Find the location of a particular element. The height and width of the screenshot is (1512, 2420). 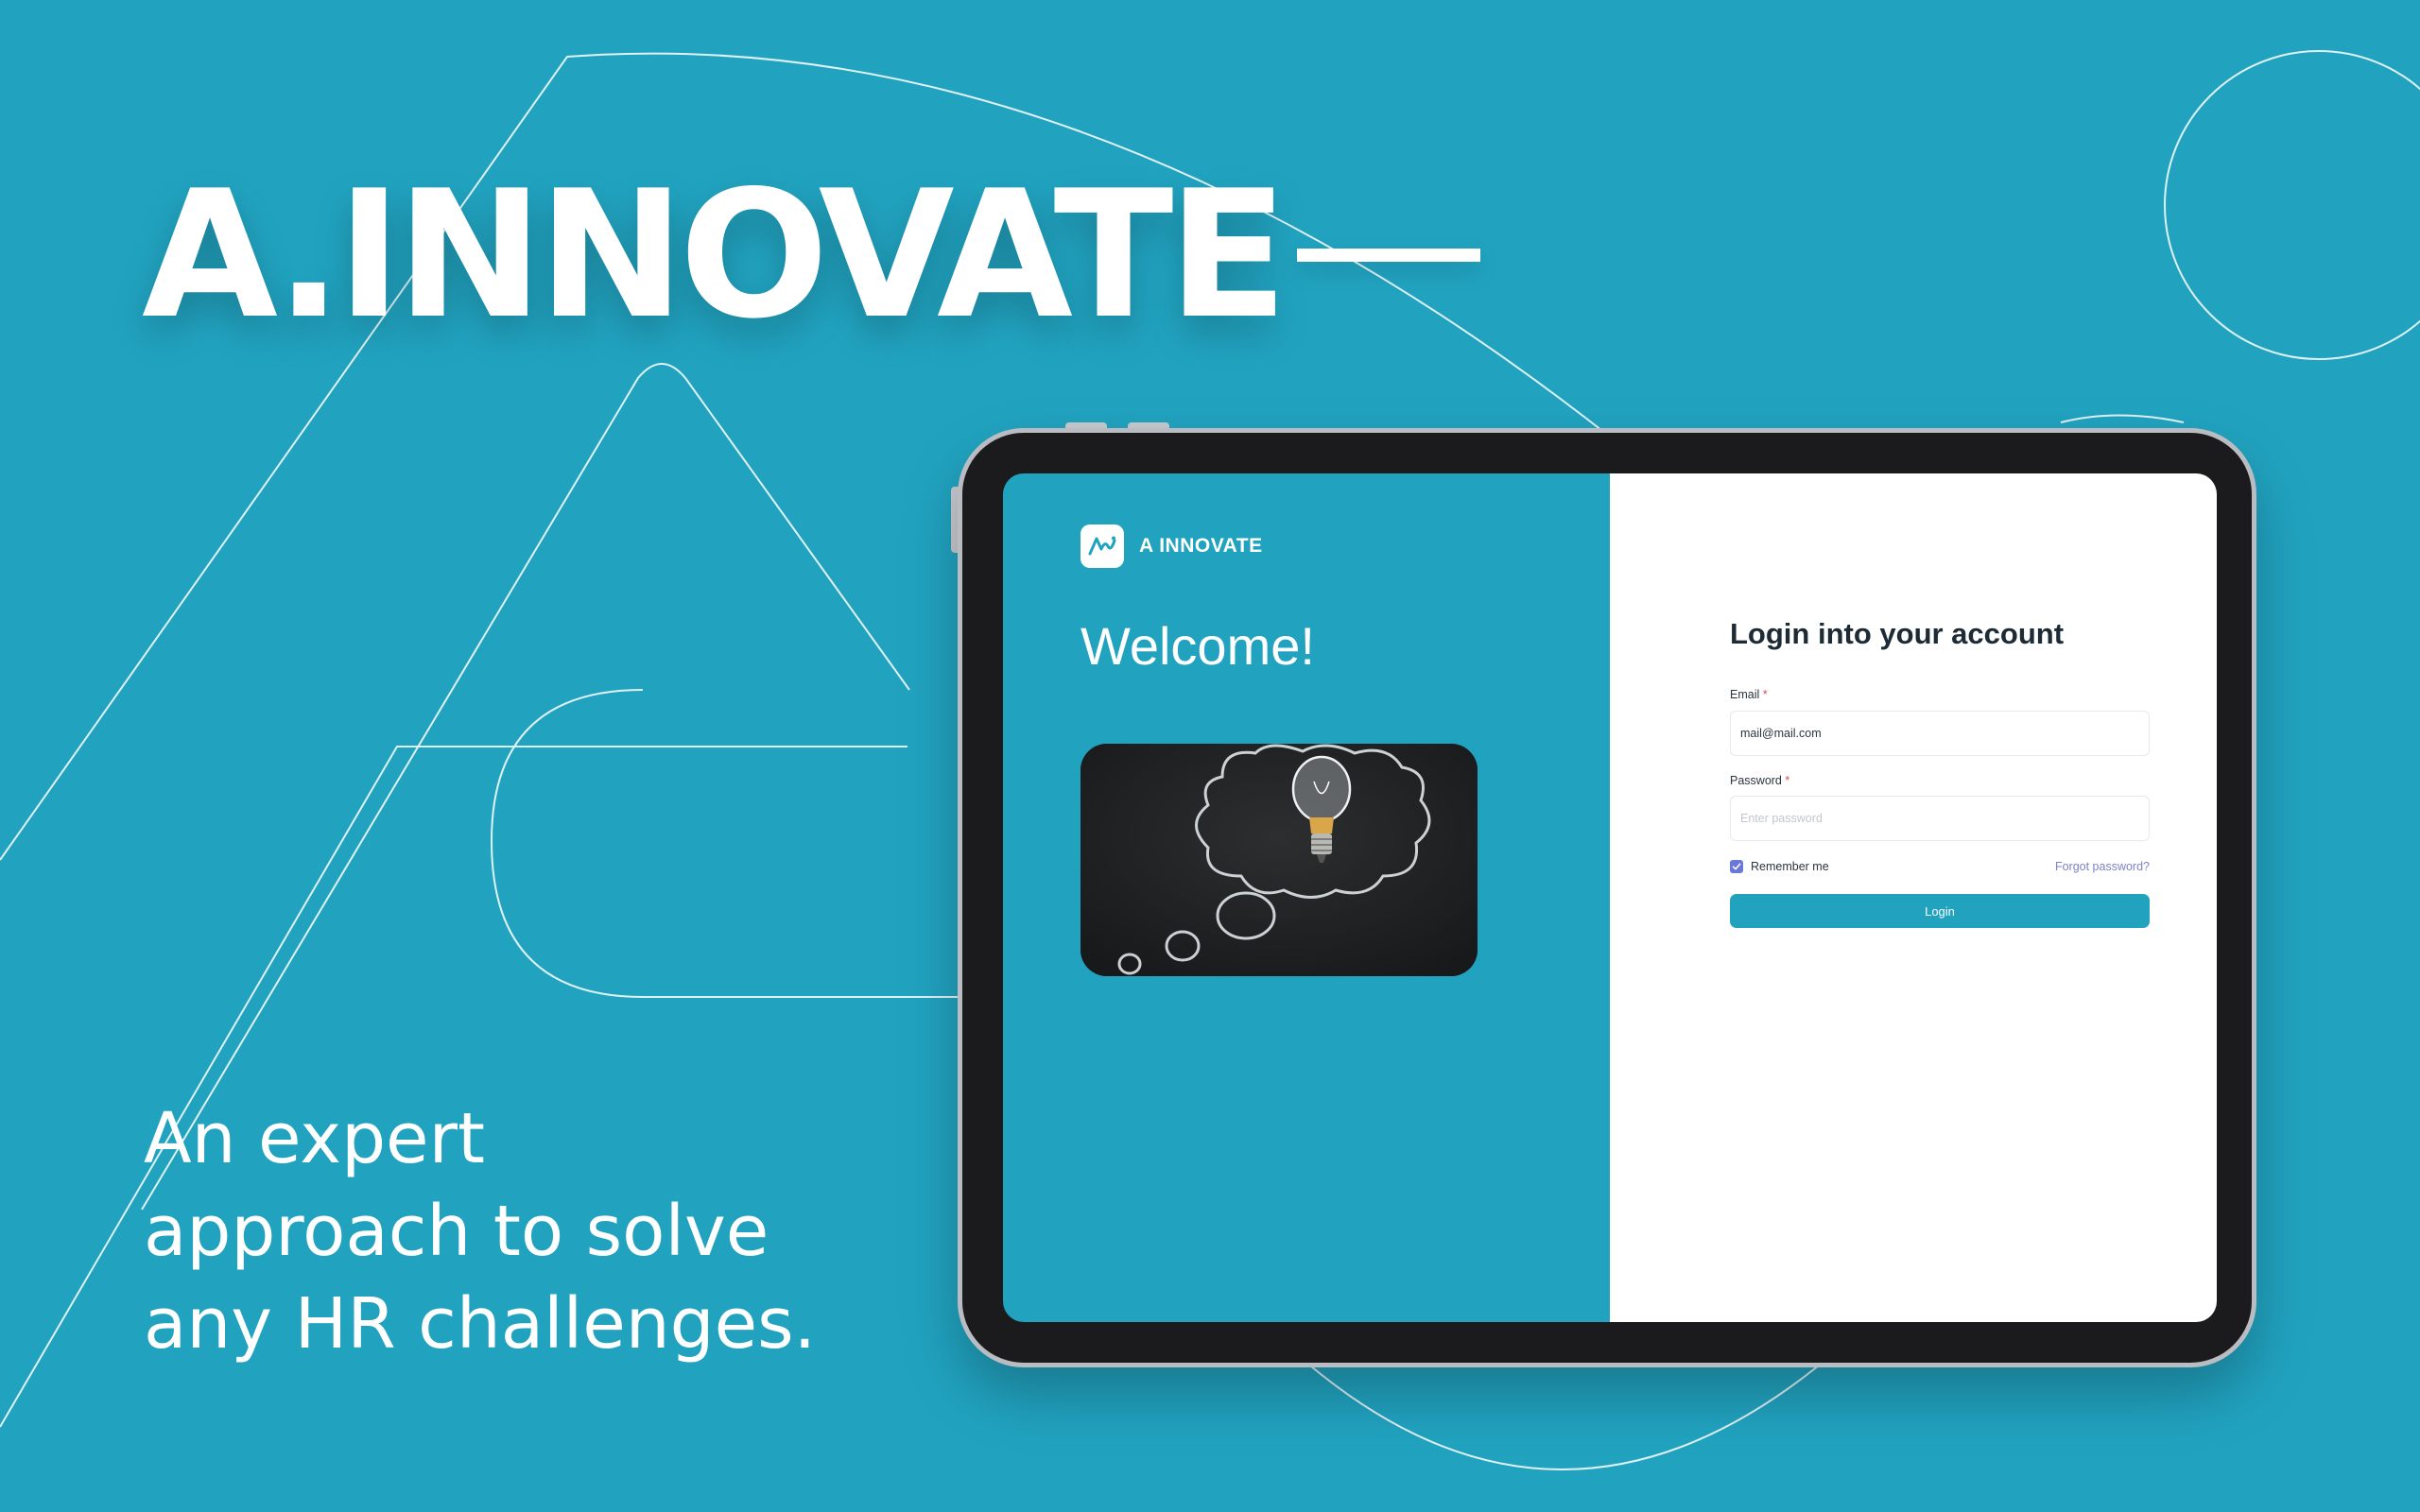

remember-checkbox is located at coordinates (1736, 866).